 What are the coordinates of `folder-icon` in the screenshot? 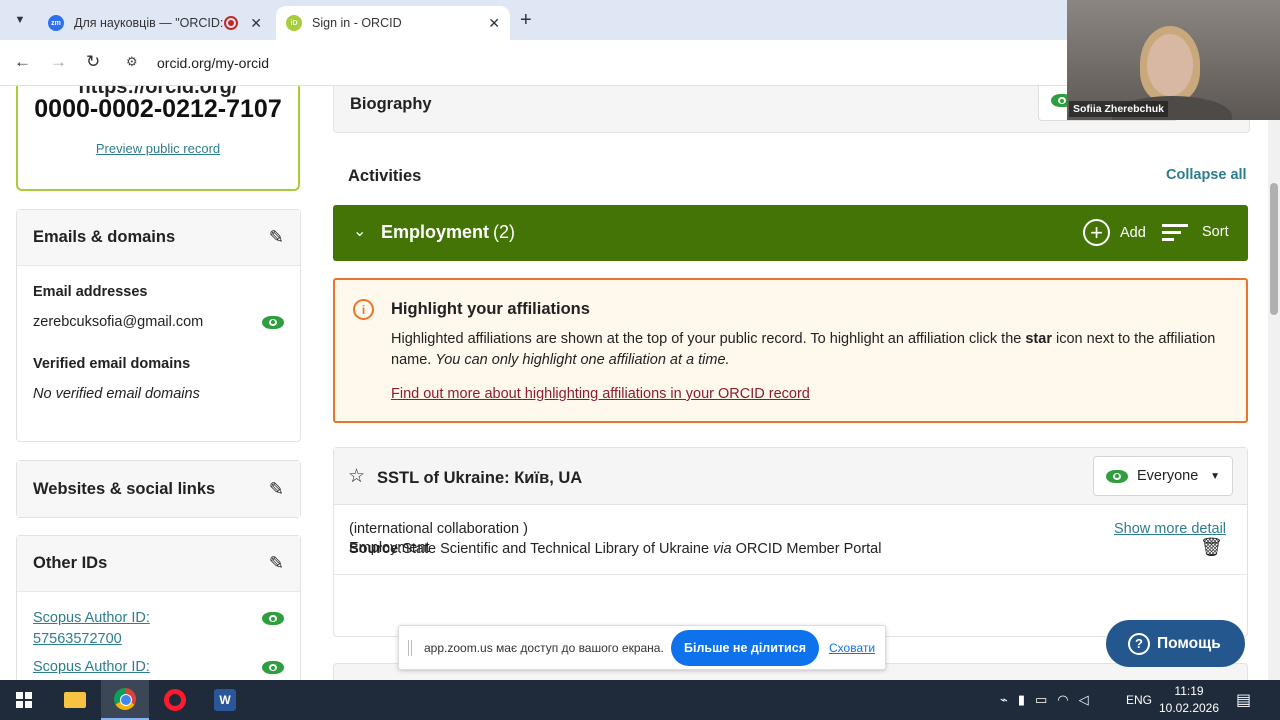 It's located at (75, 700).